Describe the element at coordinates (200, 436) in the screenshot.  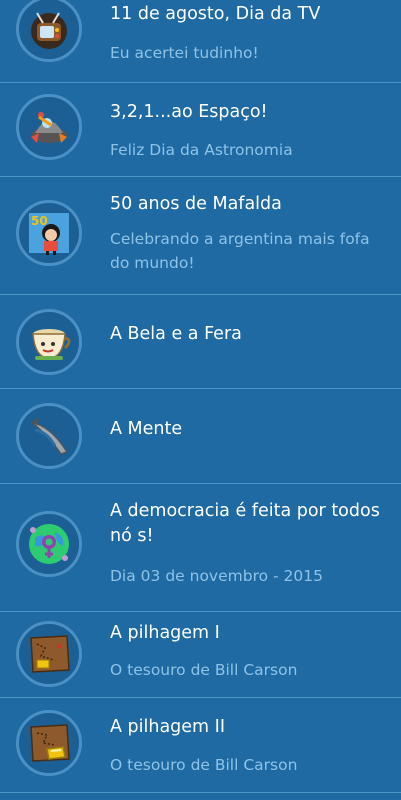
I see `badge-row: A Mente` at that location.